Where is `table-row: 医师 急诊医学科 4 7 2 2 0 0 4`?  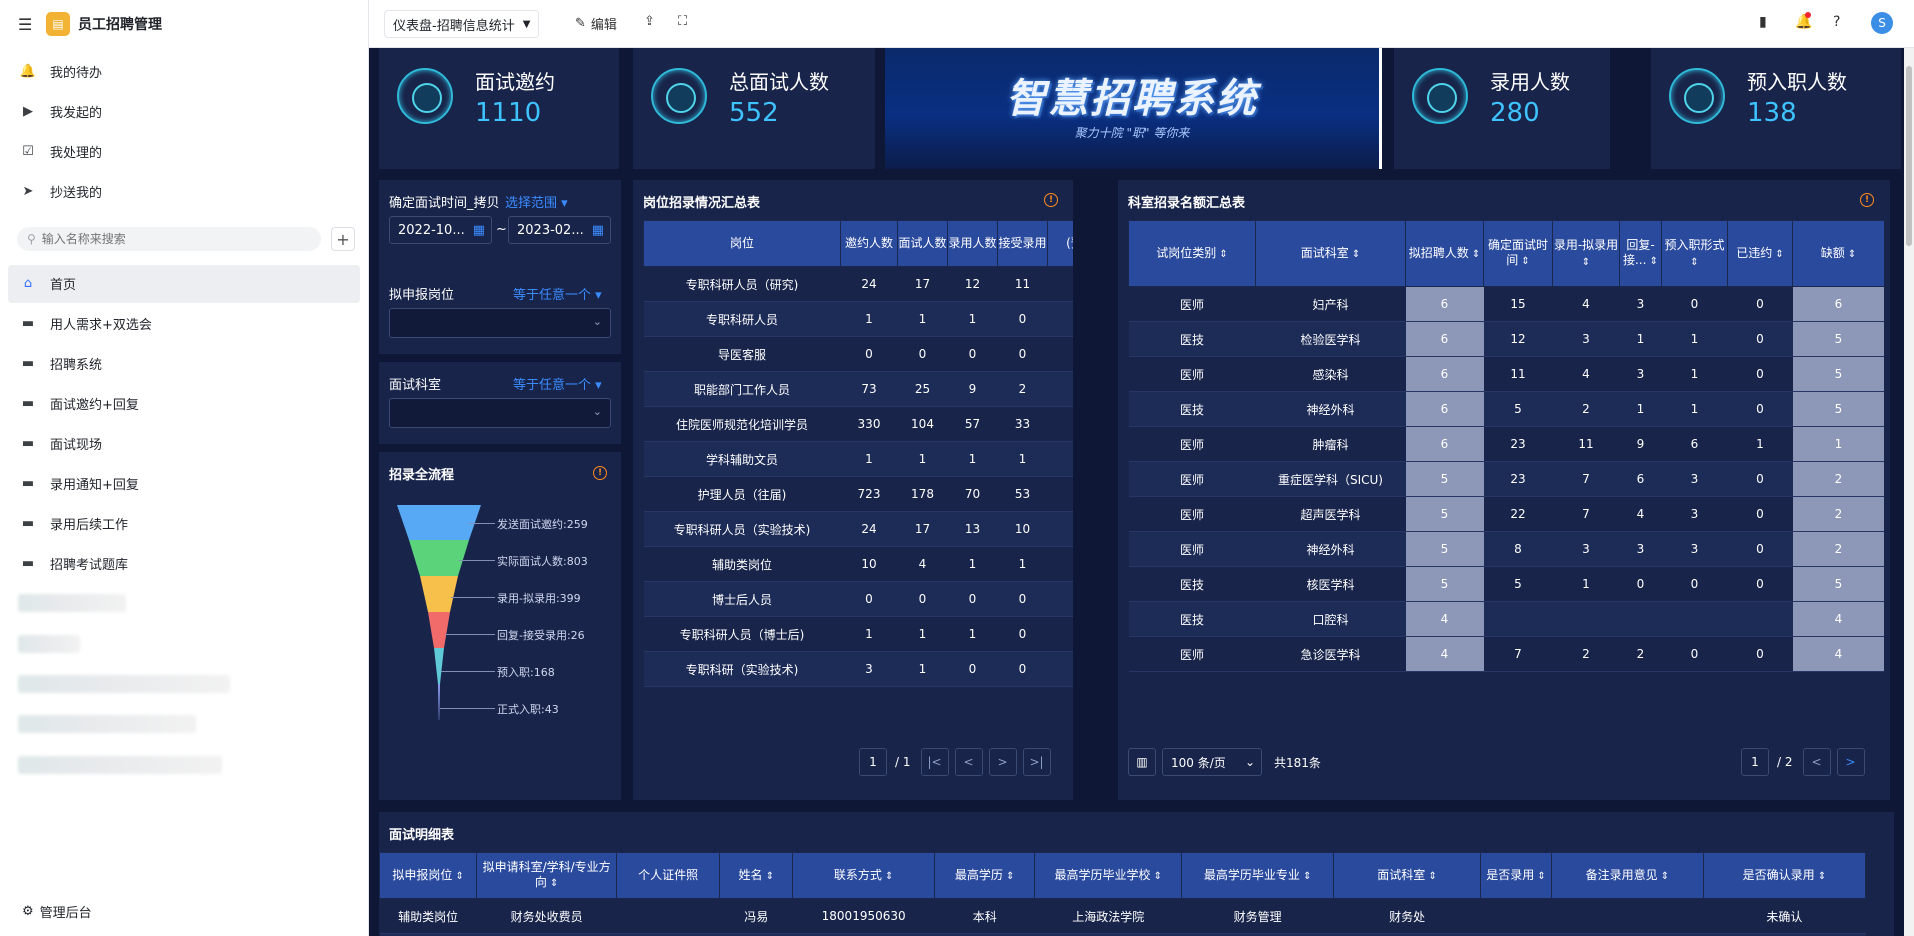
table-row: 医师 急诊医学科 4 7 2 2 0 0 4 is located at coordinates (1506, 654).